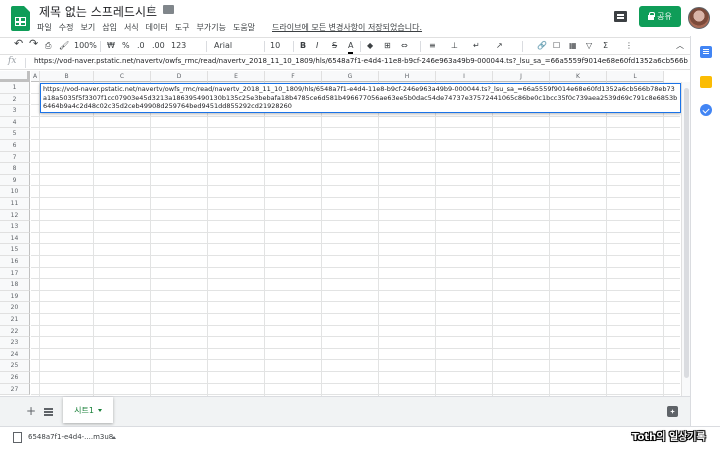 Image resolution: width=720 pixels, height=450 pixels. Describe the element at coordinates (15, 285) in the screenshot. I see `row-header: 18` at that location.